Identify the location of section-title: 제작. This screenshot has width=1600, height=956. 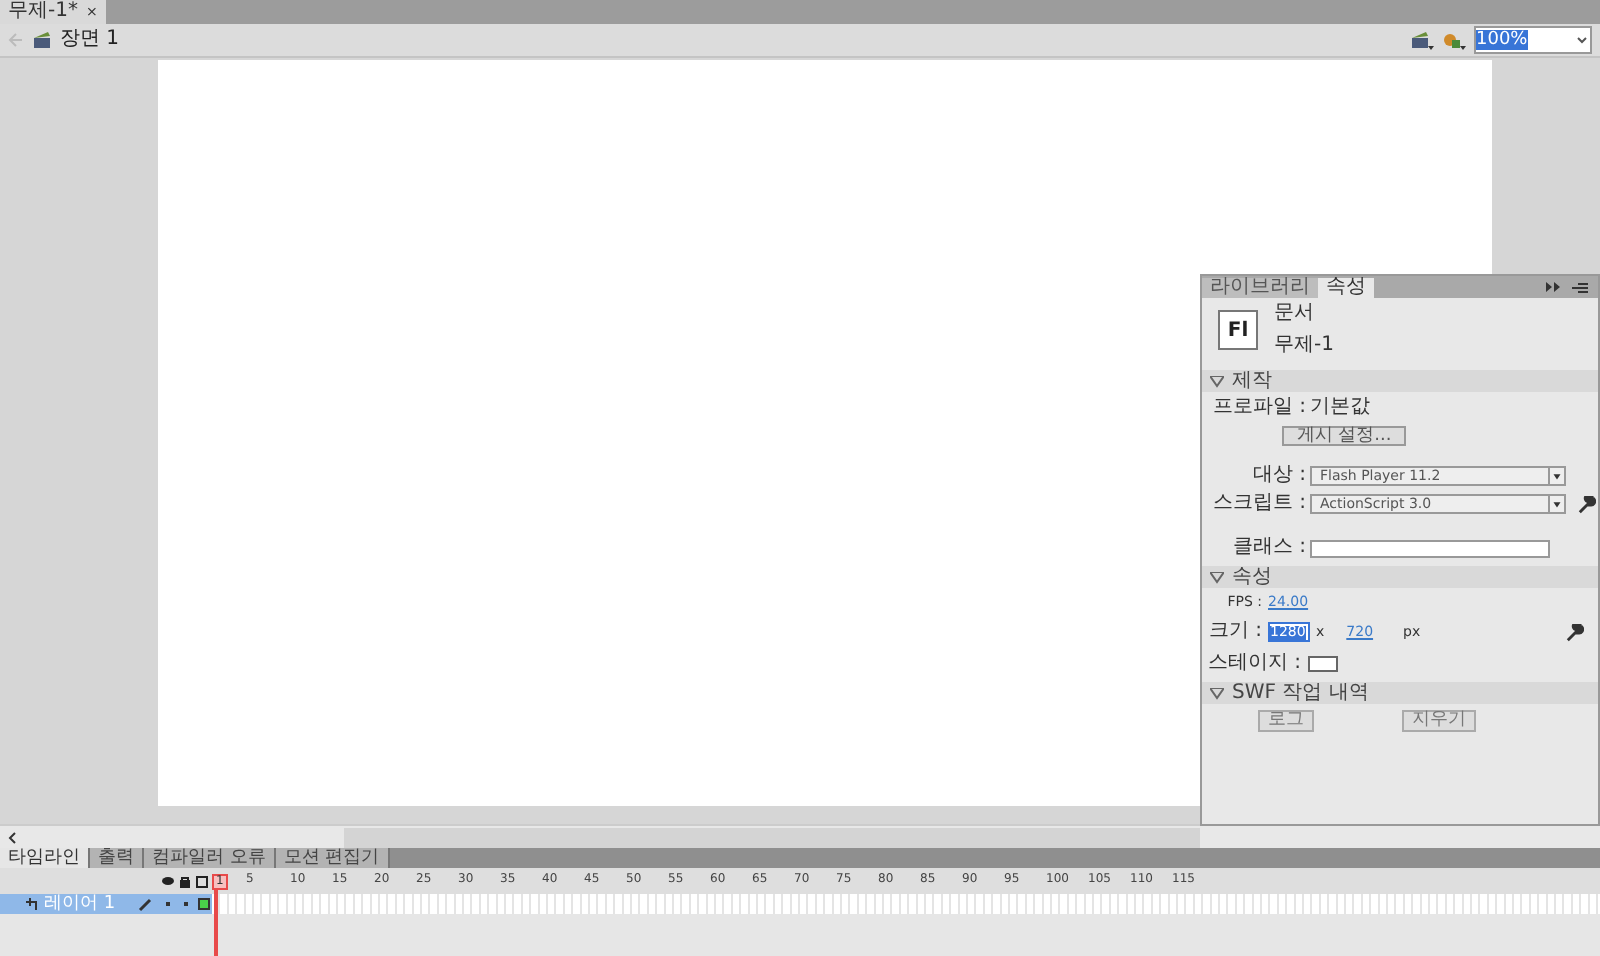
(1252, 381).